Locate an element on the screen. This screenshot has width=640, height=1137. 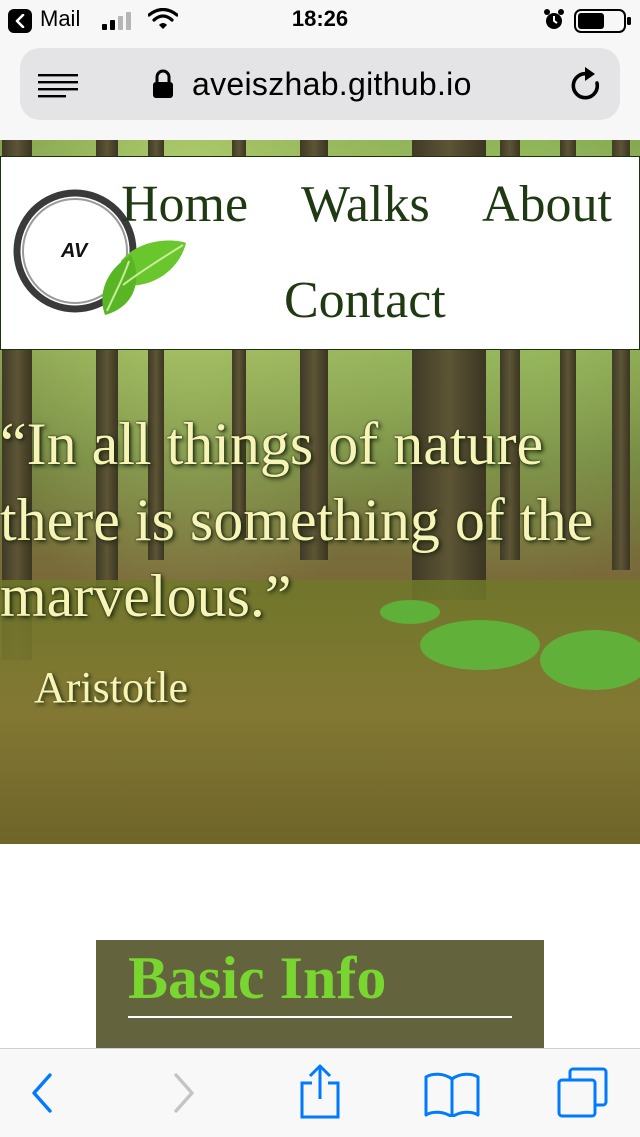
basic-info-section: Basic Info is located at coordinates (320, 994).